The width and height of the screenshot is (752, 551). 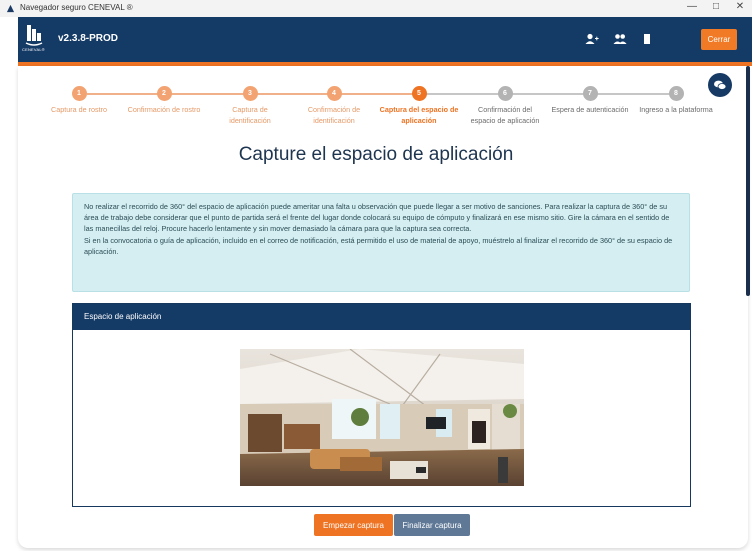 What do you see at coordinates (353, 525) in the screenshot?
I see `start-capture-button: Empezar captura` at bounding box center [353, 525].